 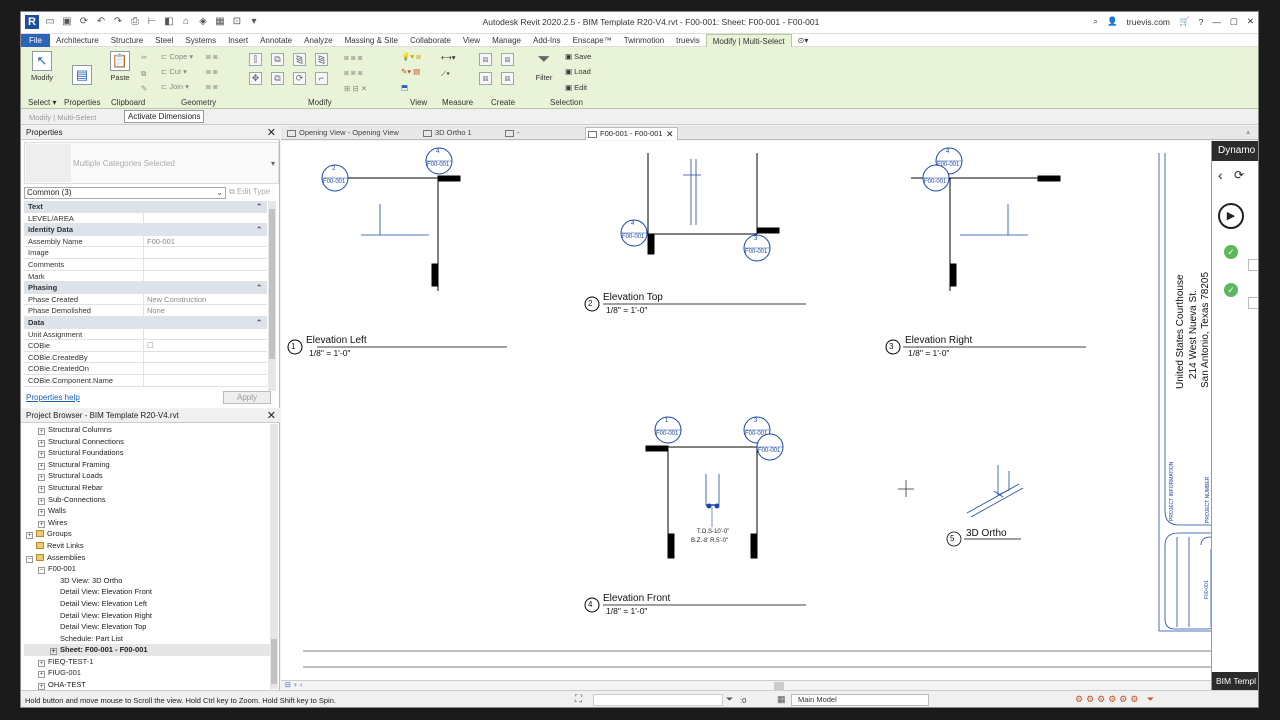 I want to click on browser-item: Detail View: Elevation Left, so click(x=147, y=604).